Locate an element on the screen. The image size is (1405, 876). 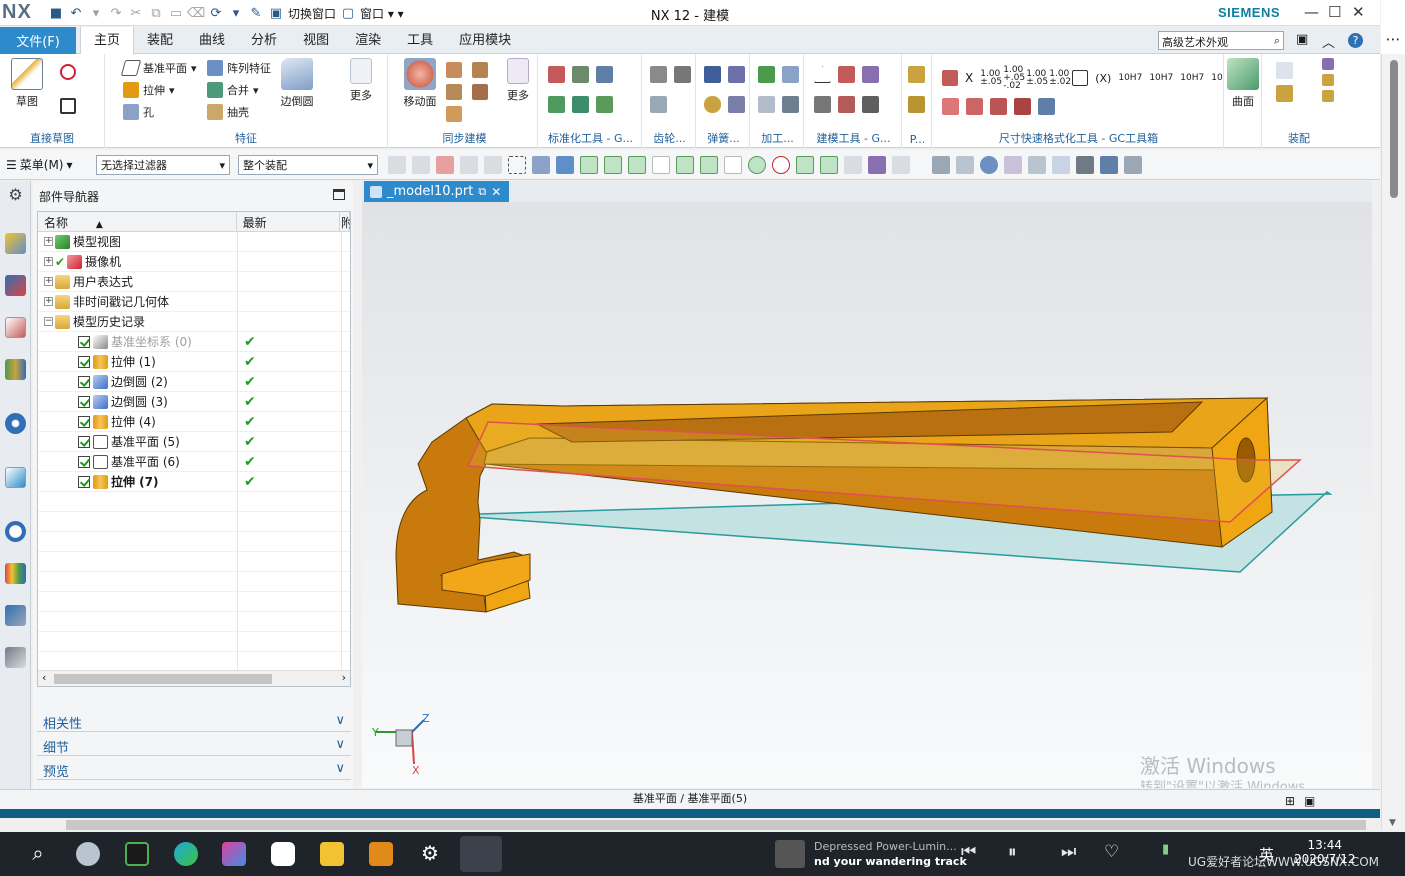
maximize-panel-icon is located at coordinates (339, 194).